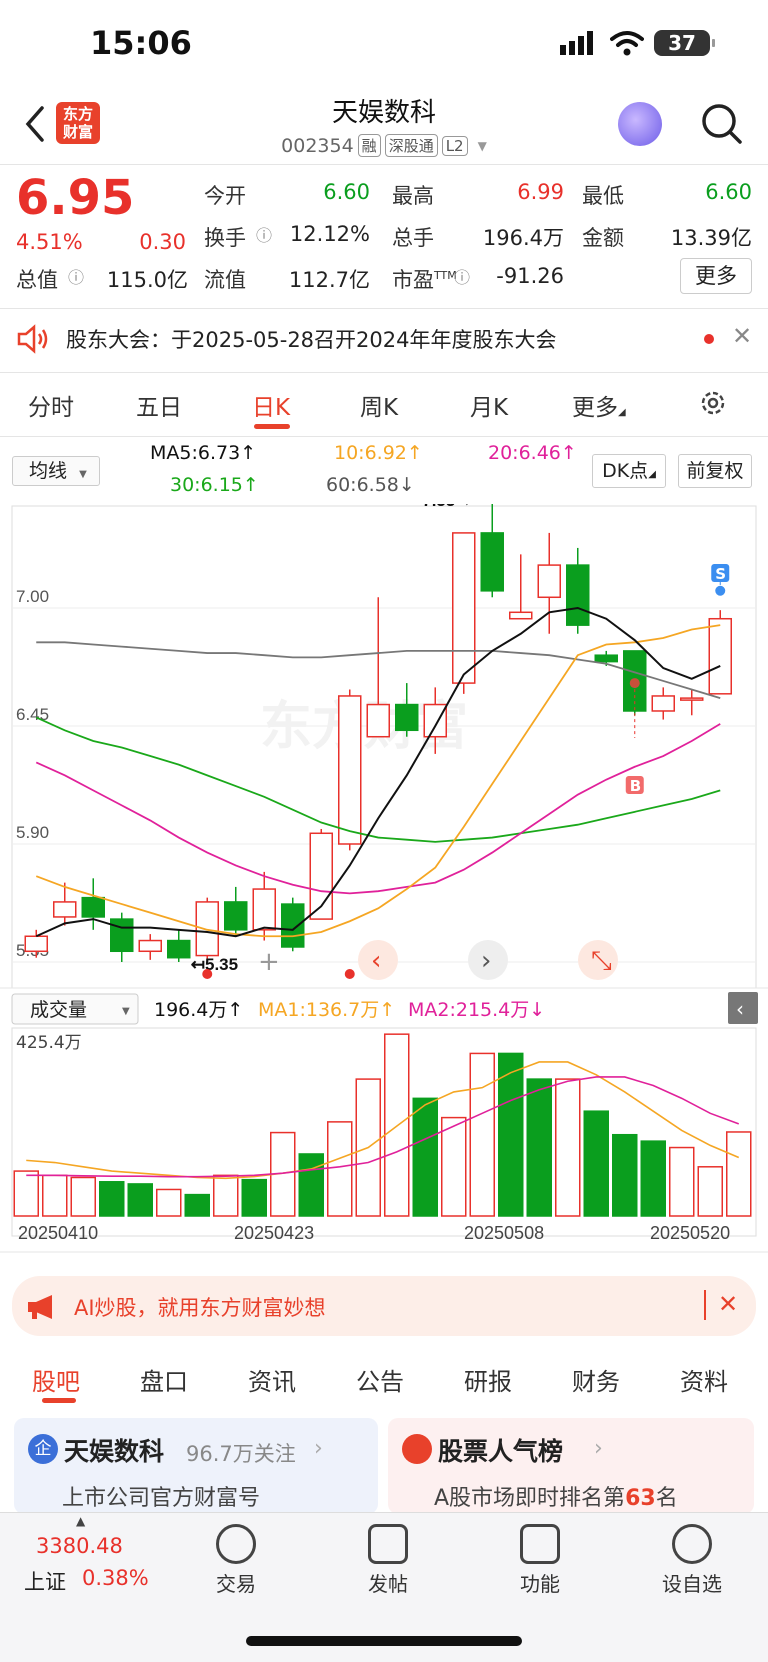 Image resolution: width=768 pixels, height=1662 pixels. What do you see at coordinates (162, 242) in the screenshot?
I see `change-amount: 0.30` at bounding box center [162, 242].